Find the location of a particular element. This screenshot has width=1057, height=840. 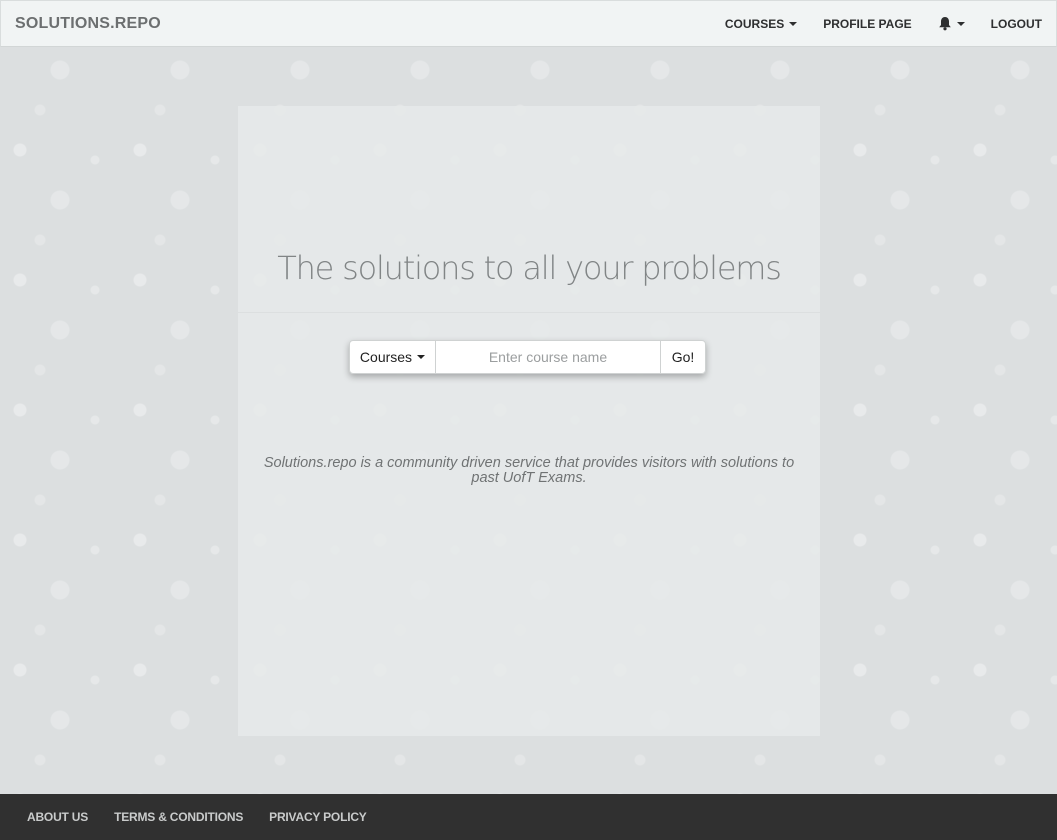

nav-menu: COURSES PROFILE PAGE LOGOUT is located at coordinates (870, 23).